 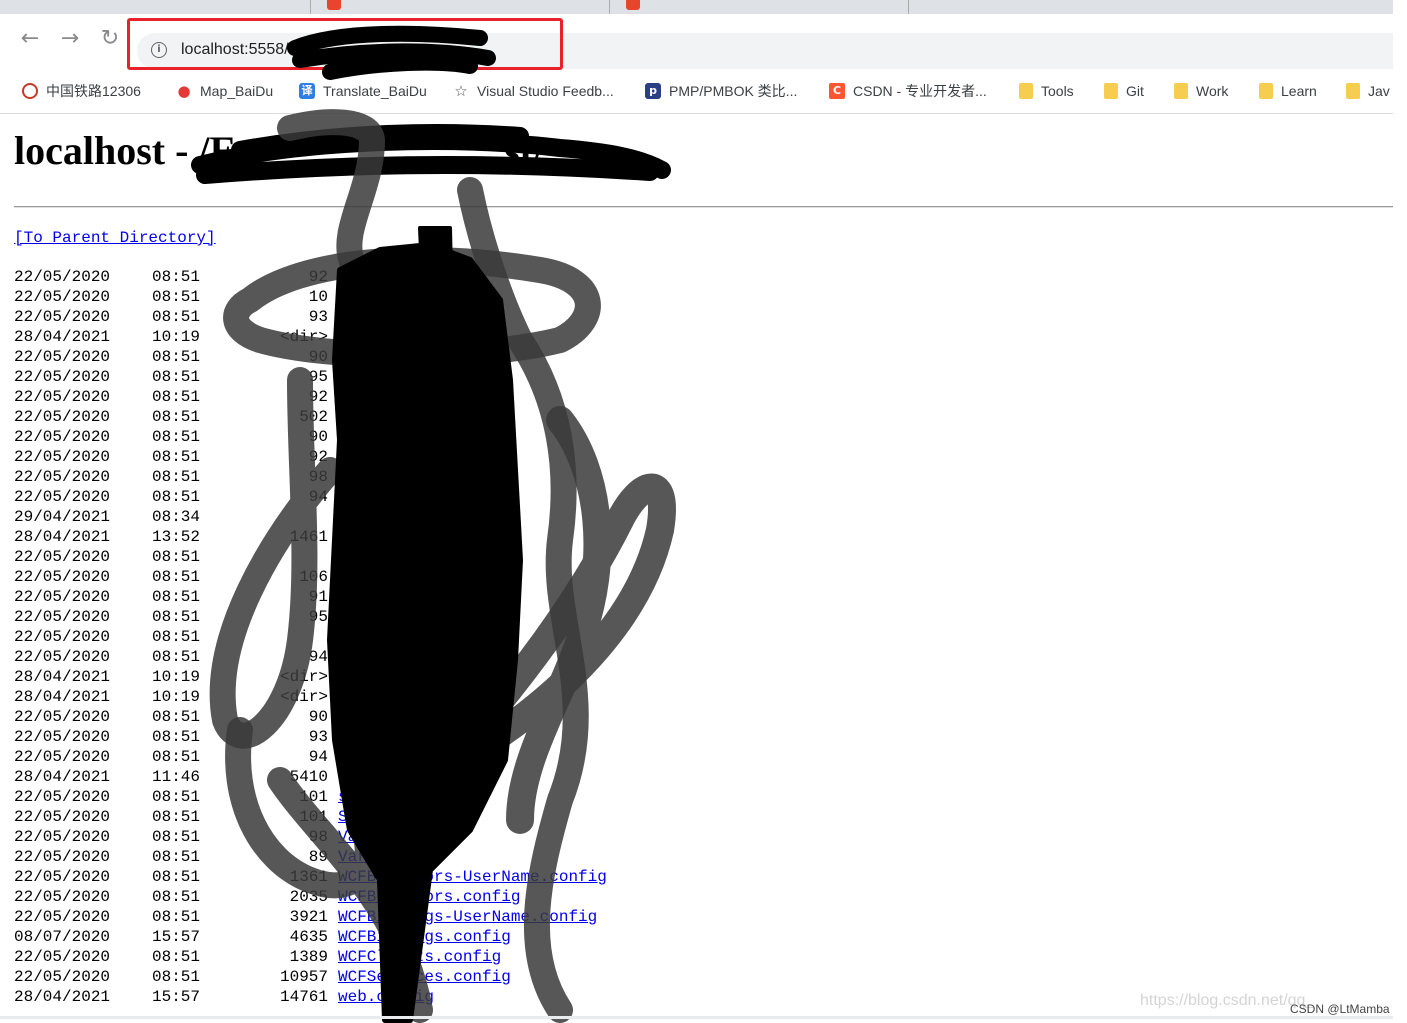 I want to click on file-size: 1461, so click(x=308, y=537).